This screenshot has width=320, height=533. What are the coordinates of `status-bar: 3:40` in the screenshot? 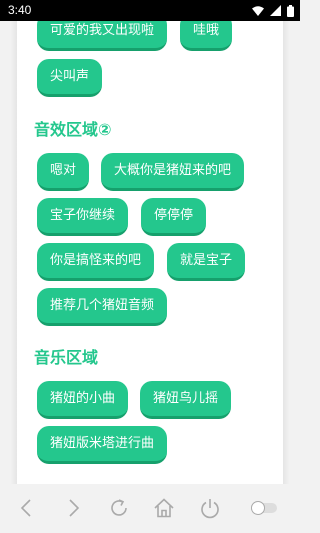 It's located at (150, 10).